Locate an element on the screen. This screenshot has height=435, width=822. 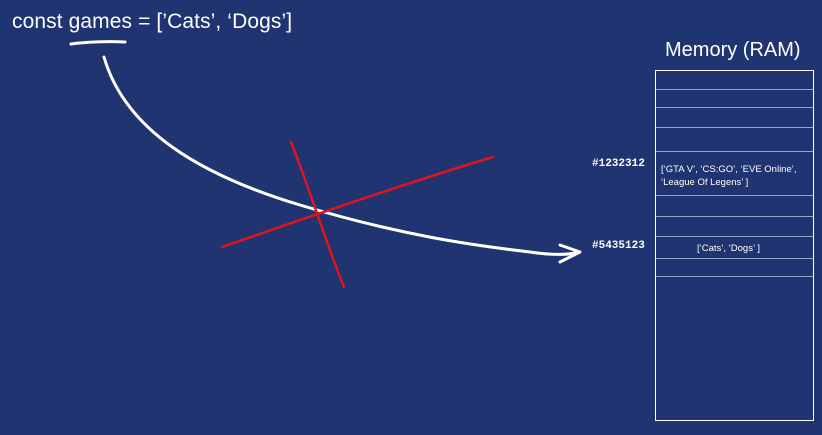
cross-stroke-mark is located at coordinates (357, 202).